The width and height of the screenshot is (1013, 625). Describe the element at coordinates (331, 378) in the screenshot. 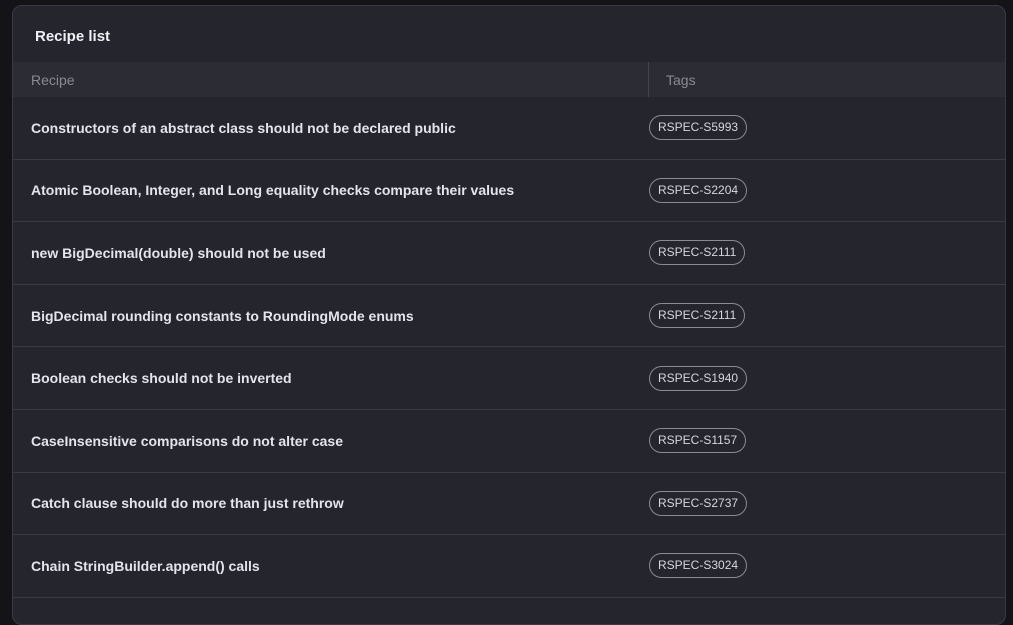

I see `recipe-name: Boolean checks should not be inverted` at that location.